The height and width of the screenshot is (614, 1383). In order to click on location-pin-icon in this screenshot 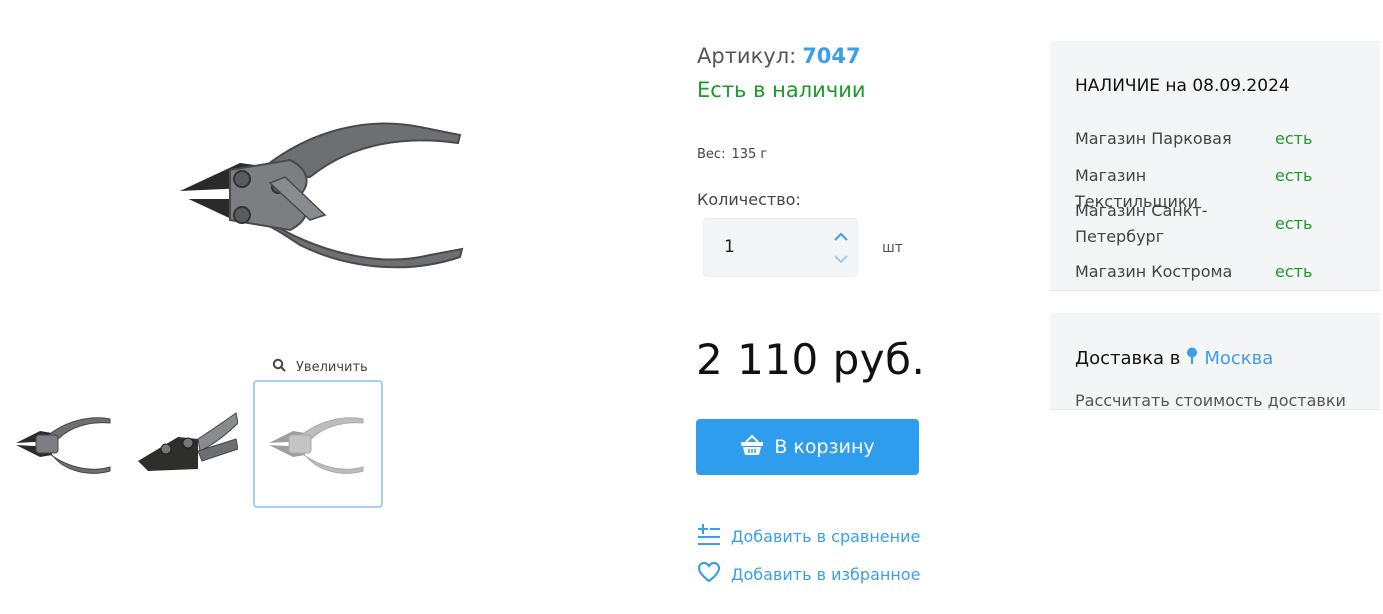, I will do `click(1192, 358)`.